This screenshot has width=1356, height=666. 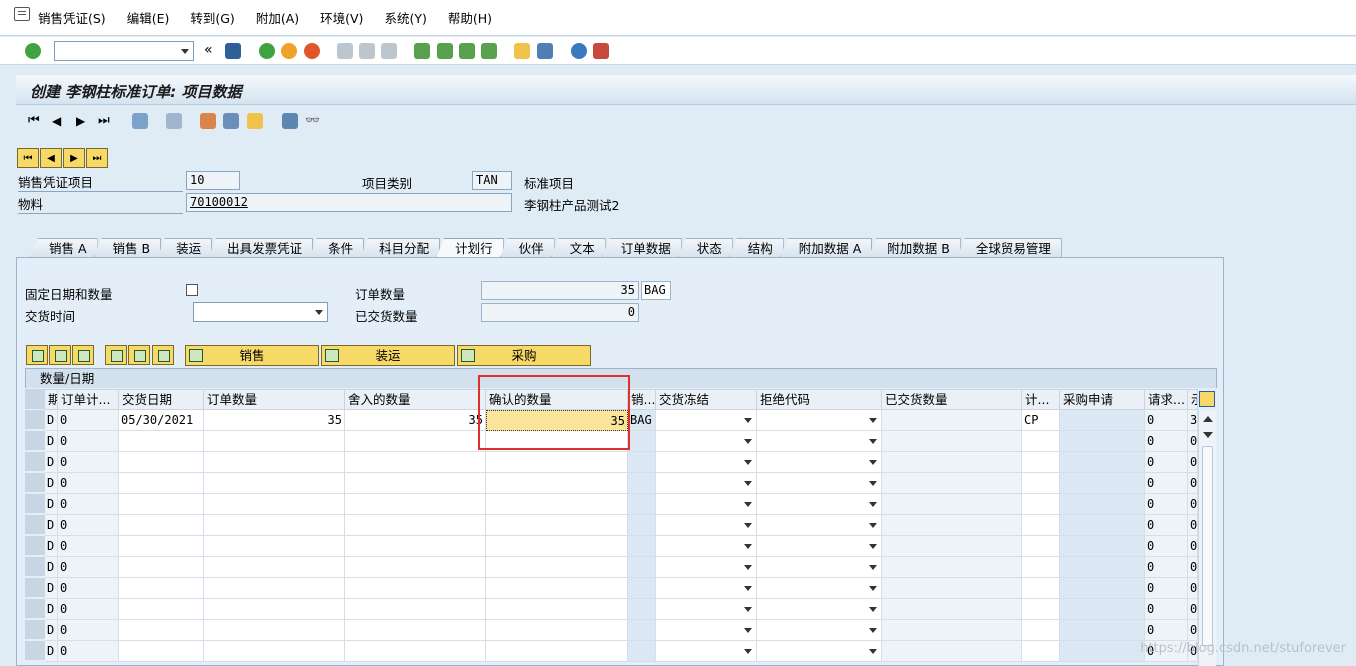 What do you see at coordinates (161, 420) in the screenshot?
I see `grid-cell-col-delivery-date: 05/30/2021` at bounding box center [161, 420].